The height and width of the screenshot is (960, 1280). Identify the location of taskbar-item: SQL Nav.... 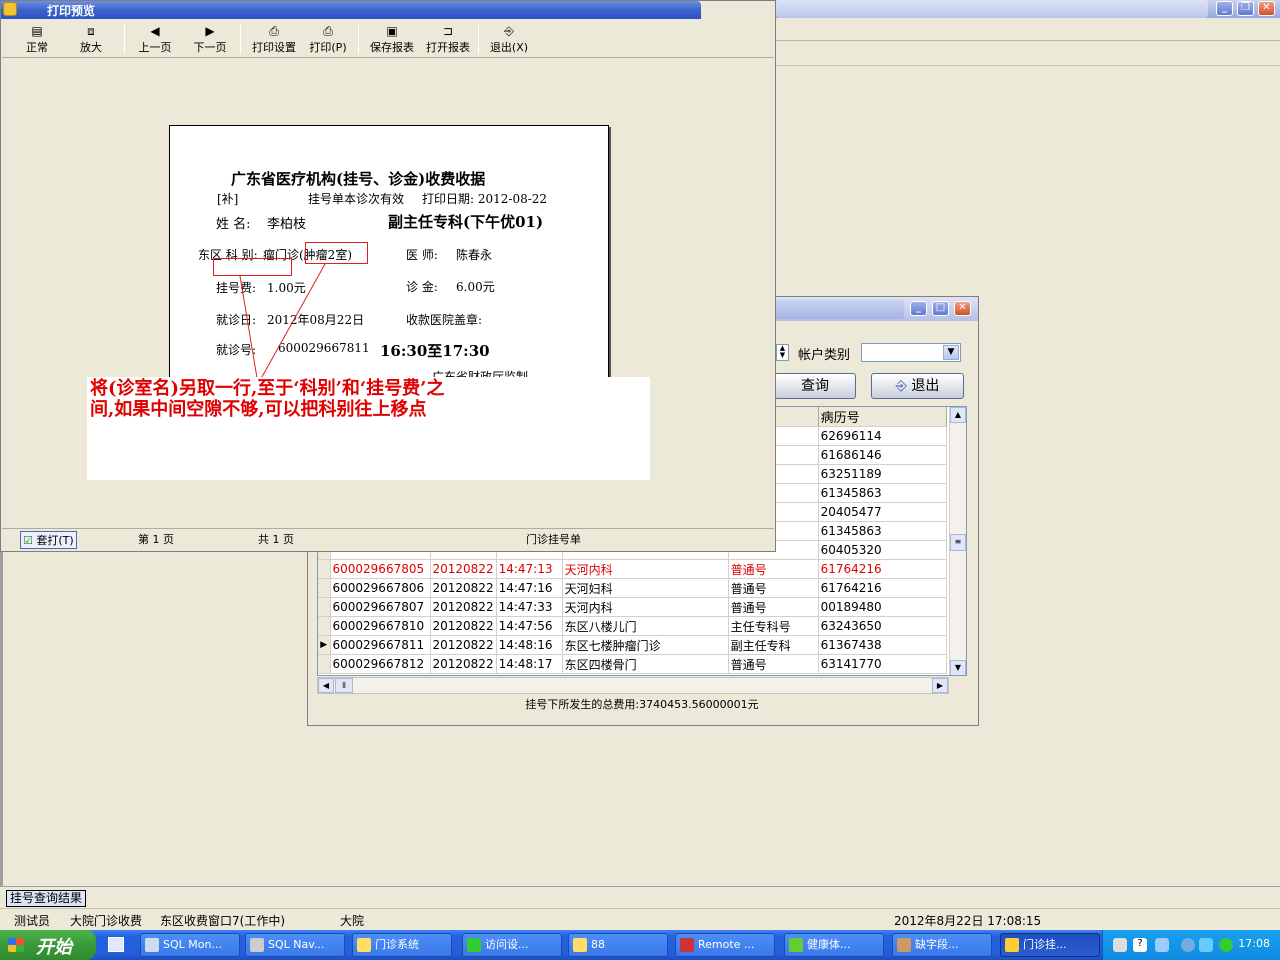
(295, 945).